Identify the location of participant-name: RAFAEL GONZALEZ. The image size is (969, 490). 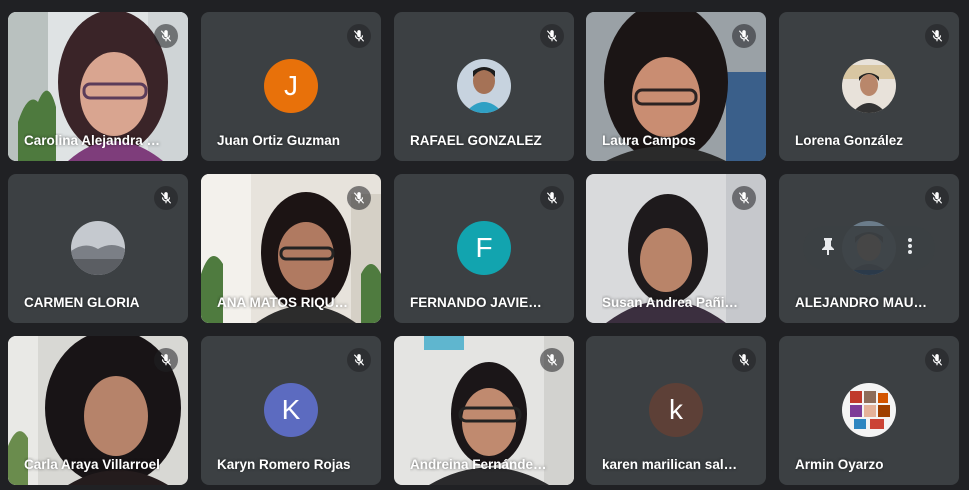
(476, 140).